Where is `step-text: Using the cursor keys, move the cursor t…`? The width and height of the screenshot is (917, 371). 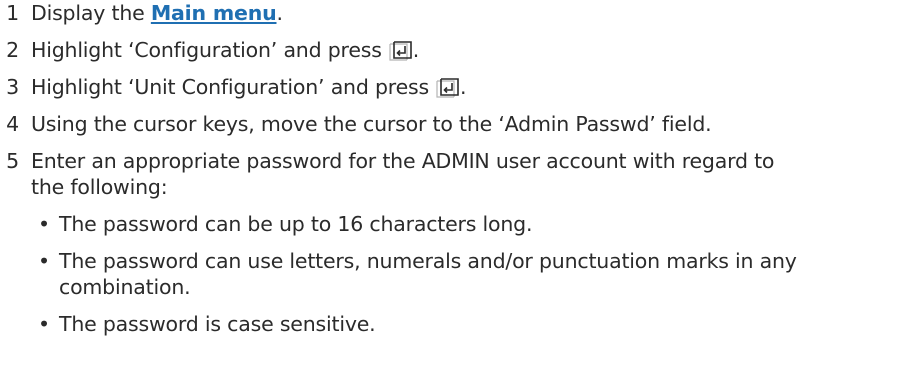 step-text: Using the cursor keys, move the cursor t… is located at coordinates (371, 124).